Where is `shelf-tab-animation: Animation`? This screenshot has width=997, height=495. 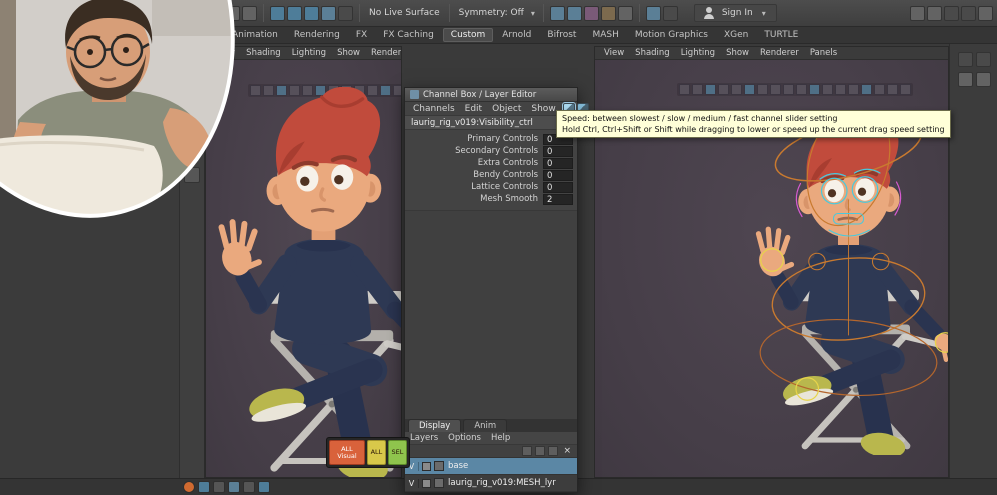
shelf-tab-animation: Animation is located at coordinates (255, 35).